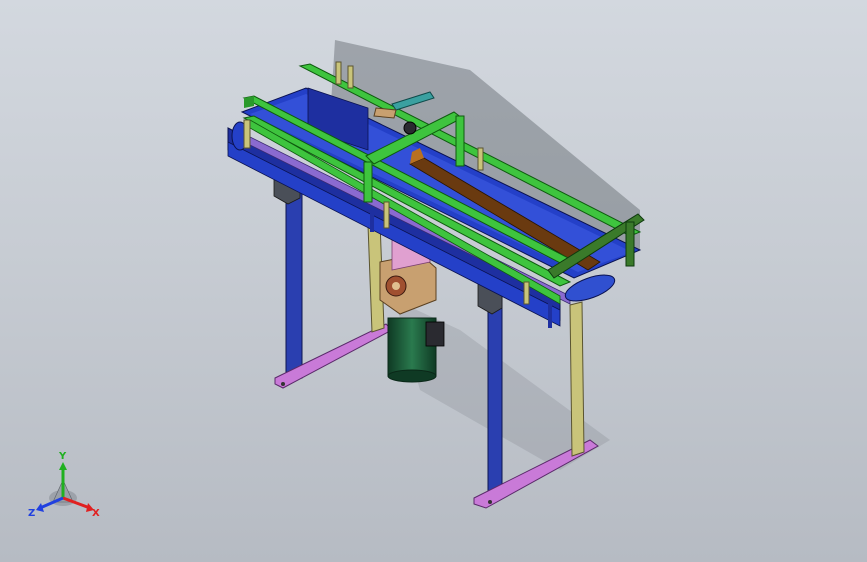 The width and height of the screenshot is (867, 562). Describe the element at coordinates (66, 486) in the screenshot. I see `orientation-triad: Y X Z` at that location.